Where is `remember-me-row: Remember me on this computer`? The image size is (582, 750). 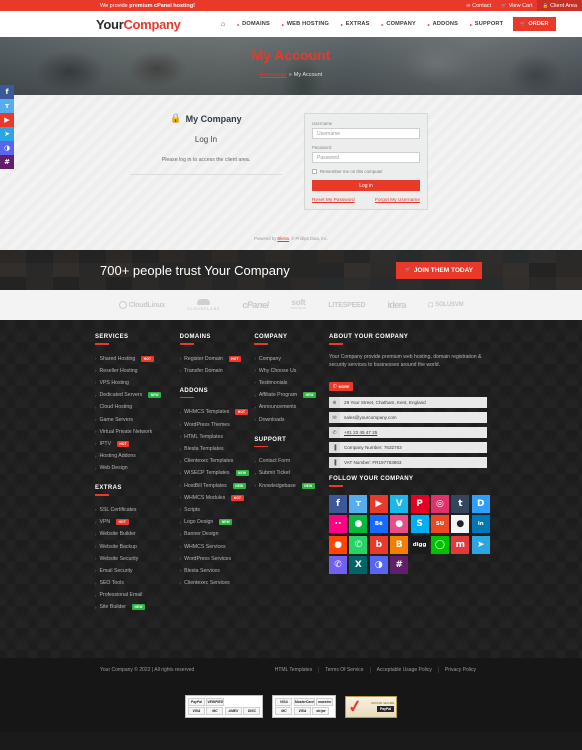 remember-me-row: Remember me on this computer is located at coordinates (366, 171).